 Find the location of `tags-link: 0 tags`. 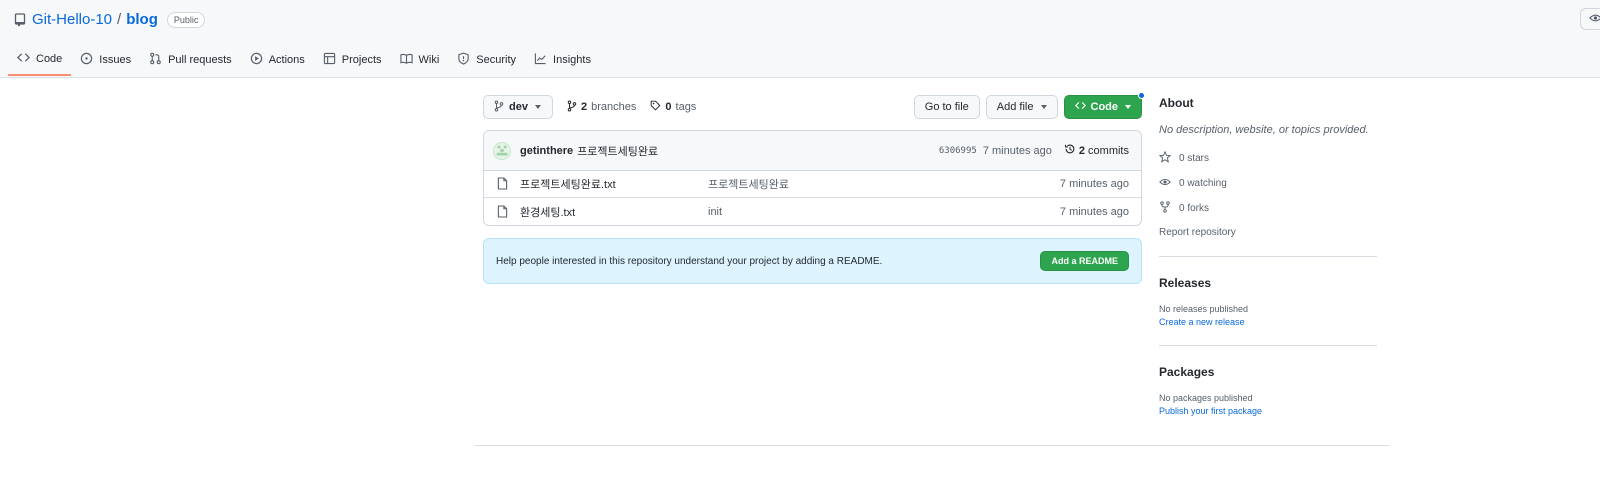

tags-link: 0 tags is located at coordinates (673, 107).